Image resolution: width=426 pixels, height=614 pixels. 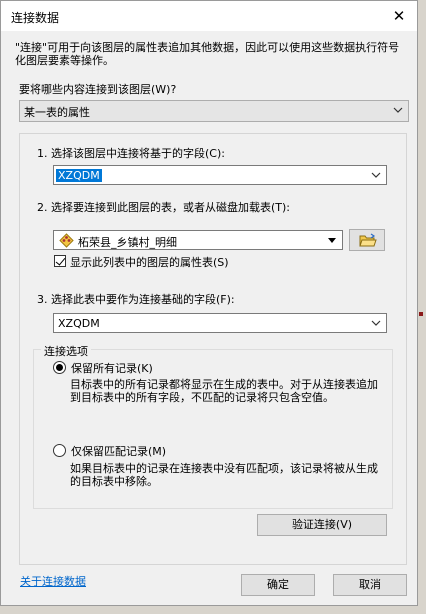 I want to click on show-layer-tables-label: 显示此列表中的图层的属性表(S), so click(x=149, y=262).